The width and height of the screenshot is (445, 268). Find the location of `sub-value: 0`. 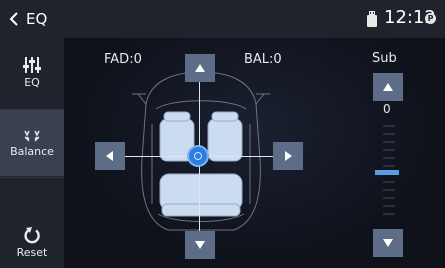

sub-value: 0 is located at coordinates (387, 109).